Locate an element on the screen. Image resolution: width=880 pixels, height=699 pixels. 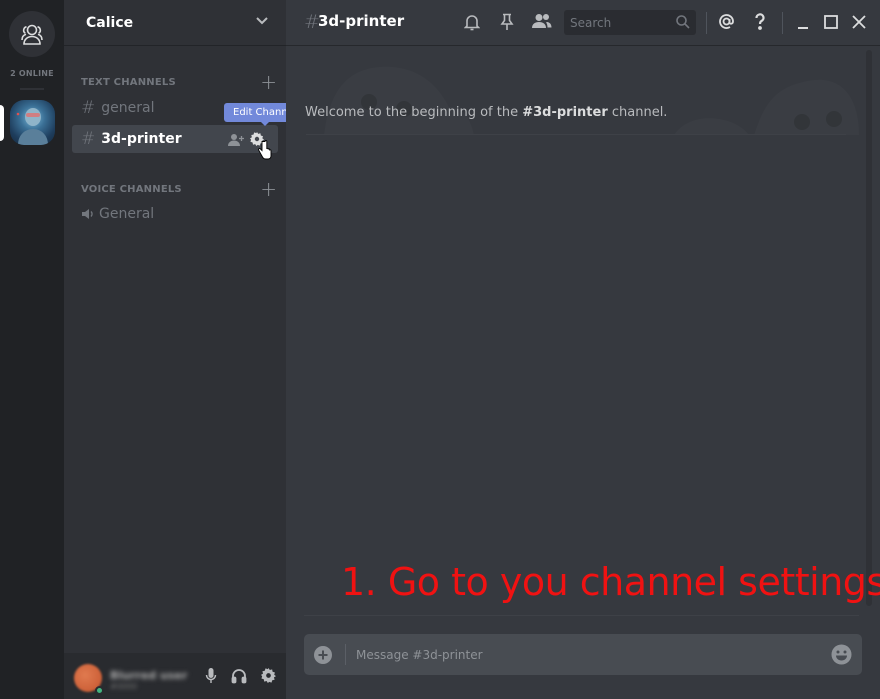
channel-name: general is located at coordinates (128, 108).